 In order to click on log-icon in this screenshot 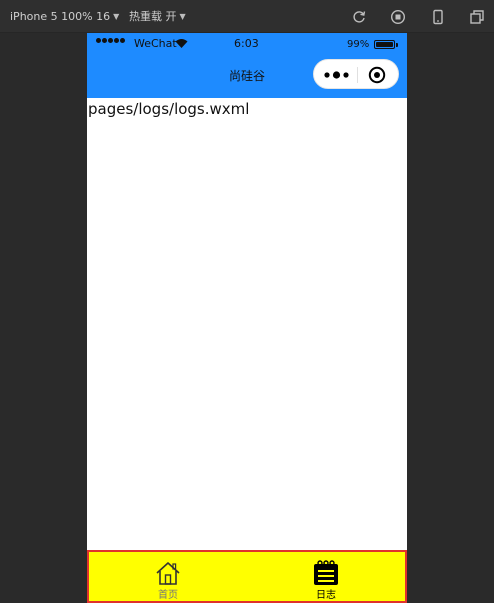, I will do `click(326, 572)`.